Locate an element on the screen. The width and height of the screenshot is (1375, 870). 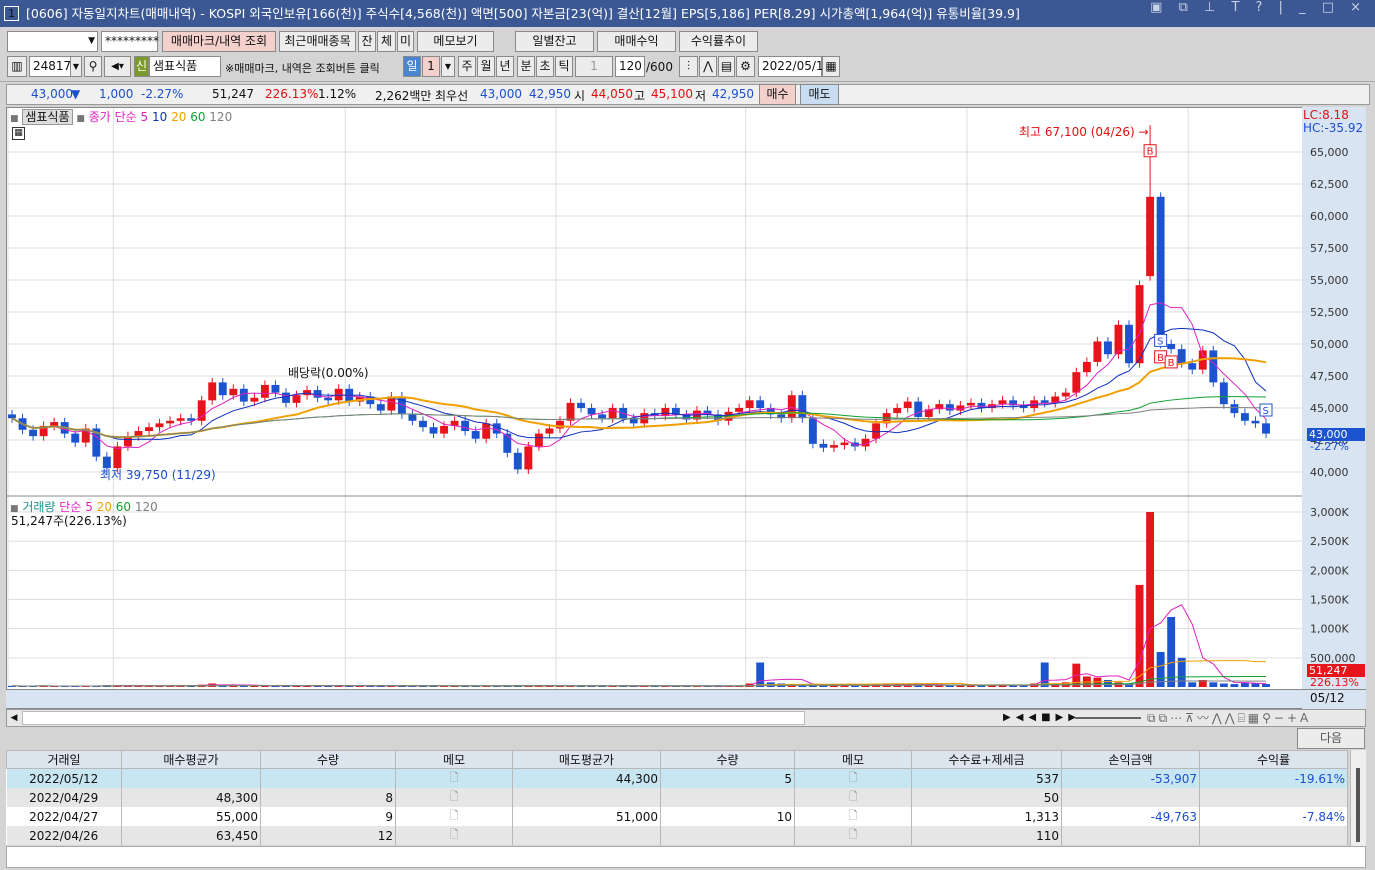
dividend-note: 배당락(0.00%) is located at coordinates (328, 373).